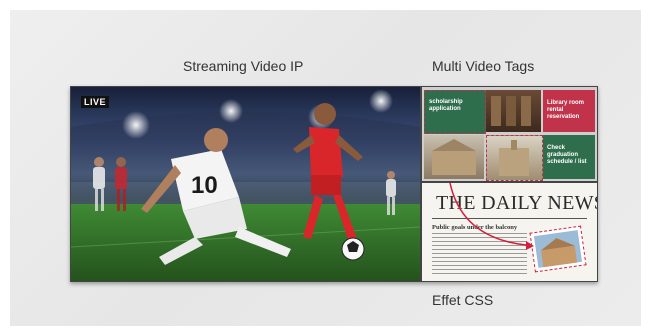 This screenshot has width=651, height=332. What do you see at coordinates (483, 66) in the screenshot?
I see `caption-multi-video-tags: Multi Video Tags` at bounding box center [483, 66].